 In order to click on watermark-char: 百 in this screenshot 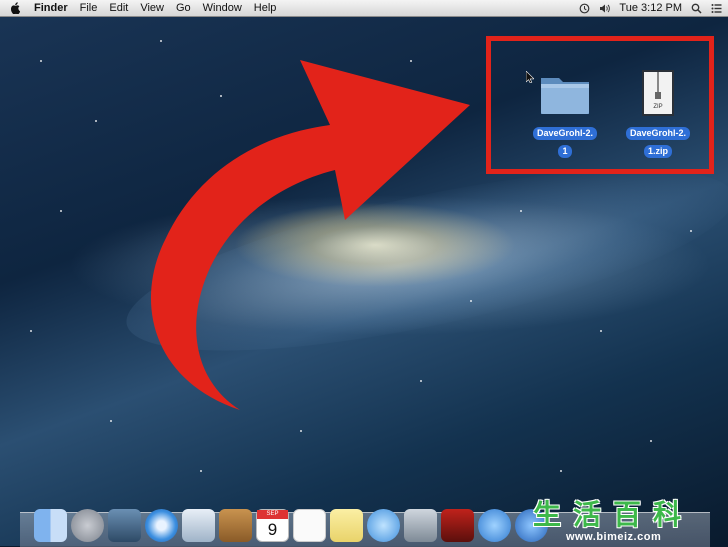, I will do `click(626, 514)`.